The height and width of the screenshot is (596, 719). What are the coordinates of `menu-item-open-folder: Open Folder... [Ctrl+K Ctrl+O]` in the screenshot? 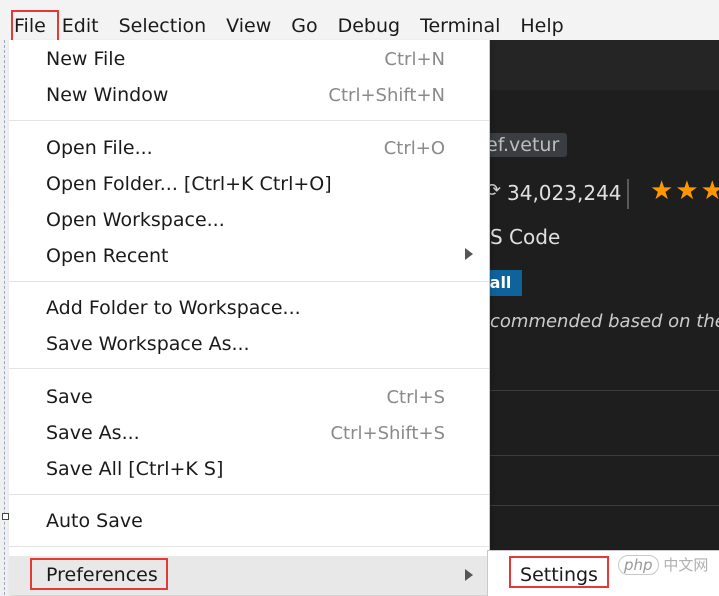 It's located at (249, 185).